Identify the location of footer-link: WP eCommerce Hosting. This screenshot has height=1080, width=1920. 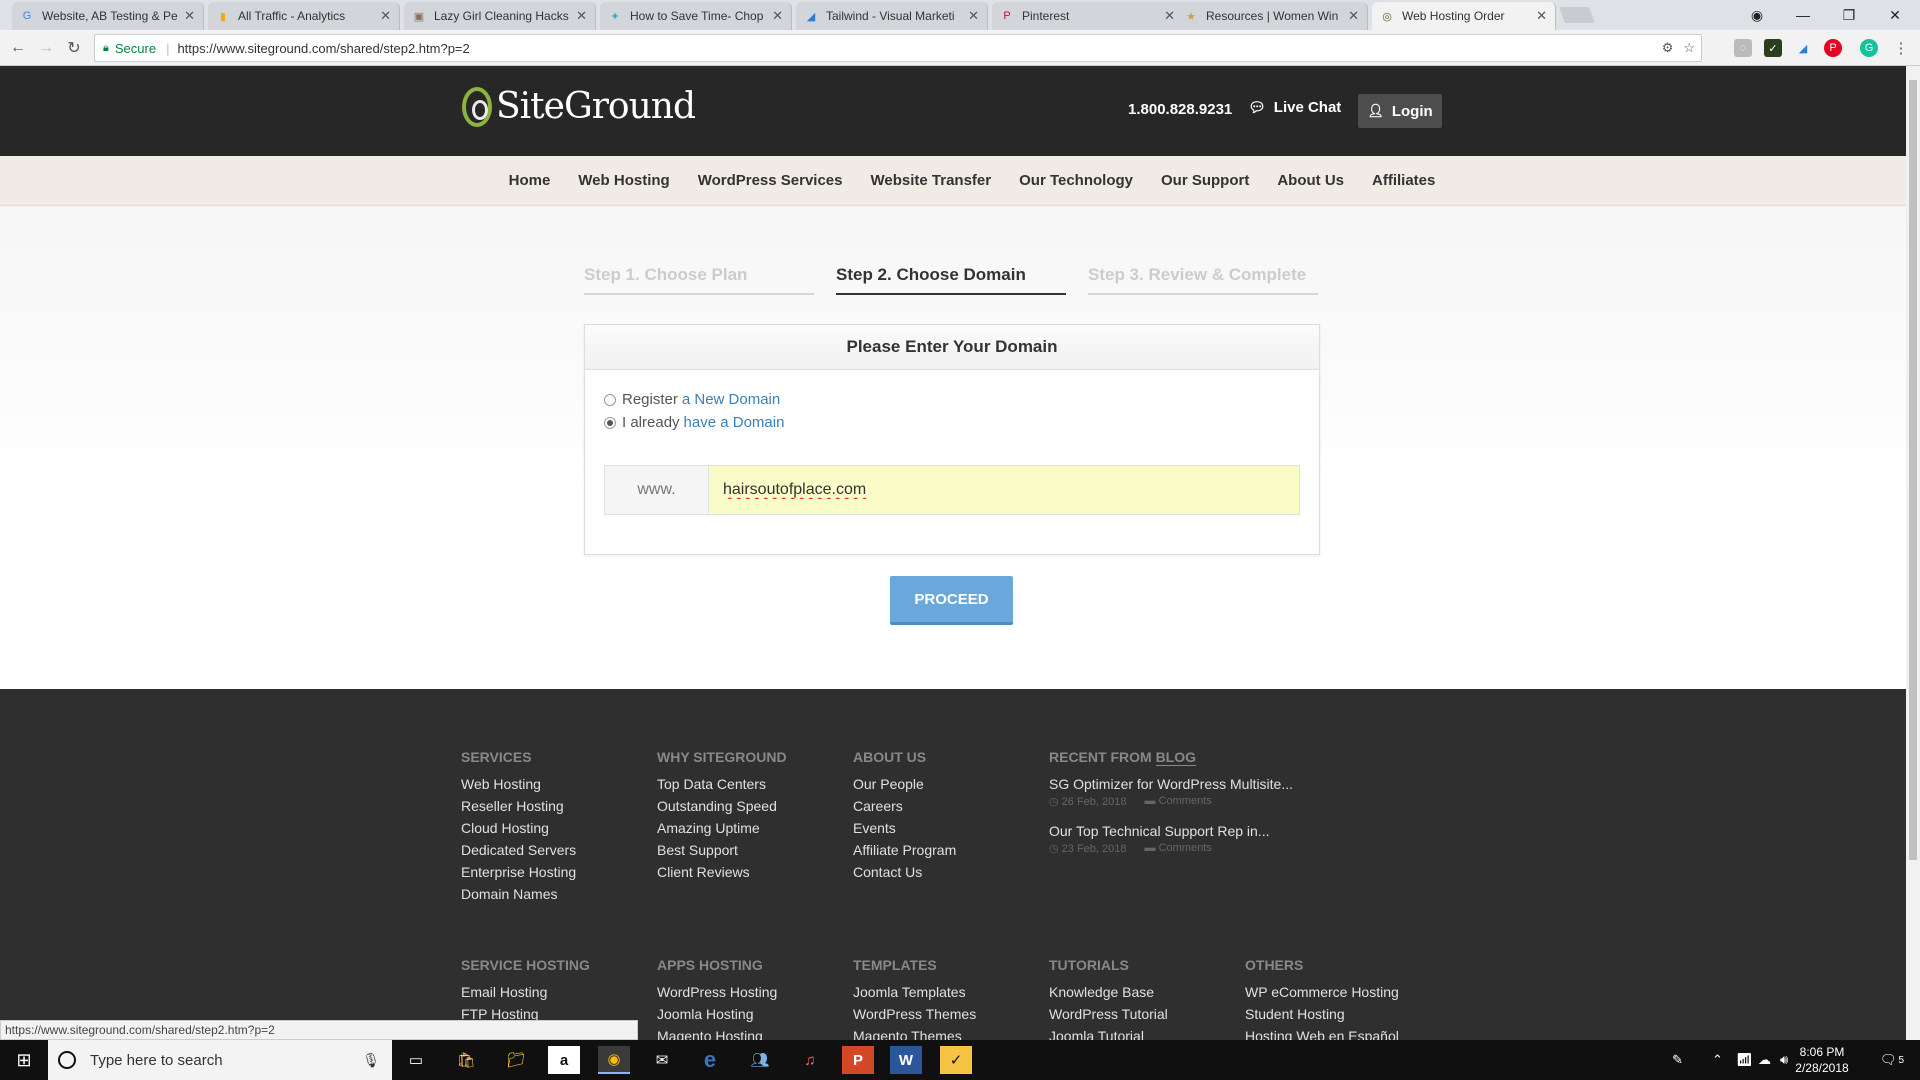
(1322, 992).